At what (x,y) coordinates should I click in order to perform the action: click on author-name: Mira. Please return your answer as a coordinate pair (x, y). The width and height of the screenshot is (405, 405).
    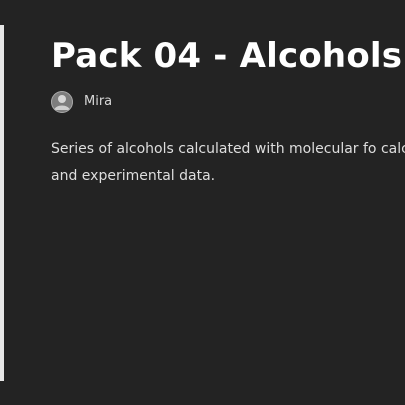
    Looking at the image, I should click on (98, 102).